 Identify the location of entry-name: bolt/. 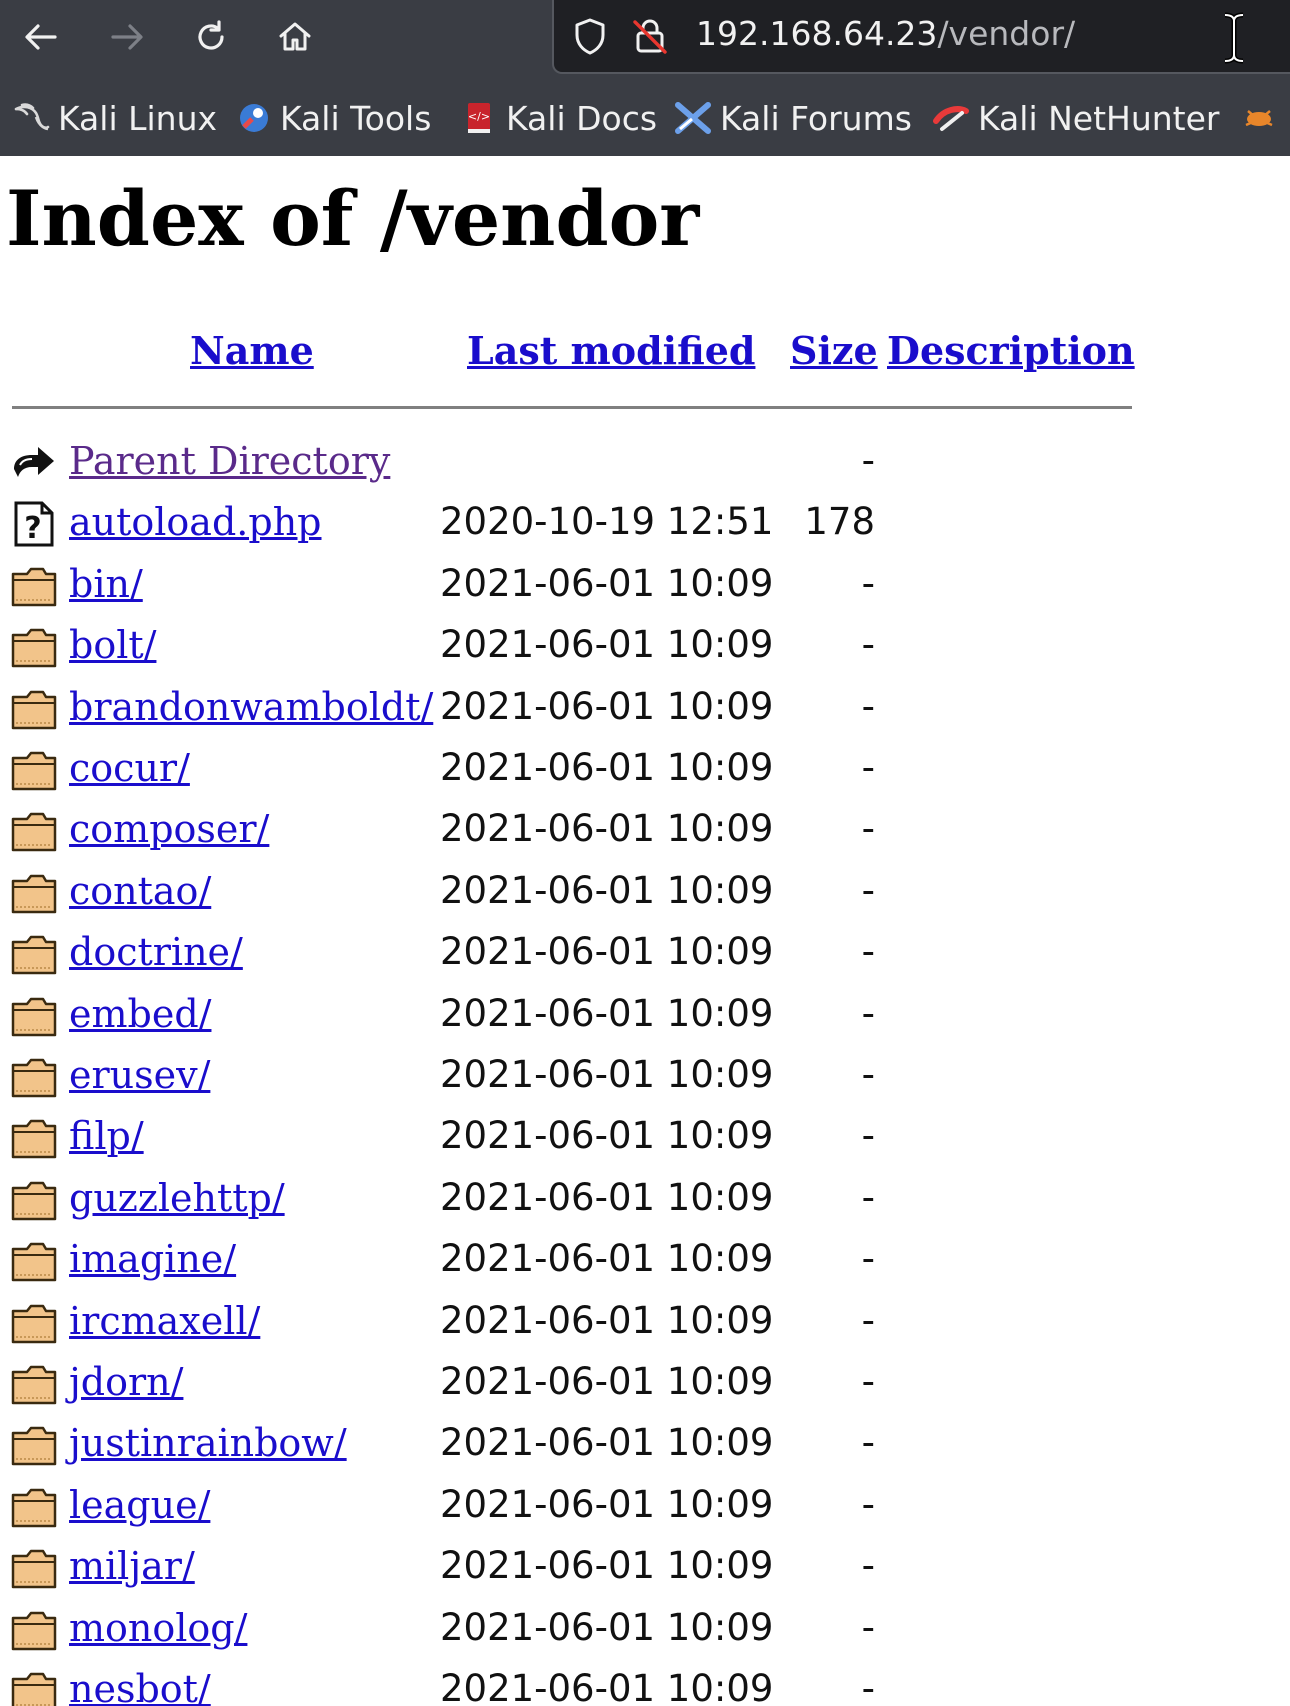
(112, 645).